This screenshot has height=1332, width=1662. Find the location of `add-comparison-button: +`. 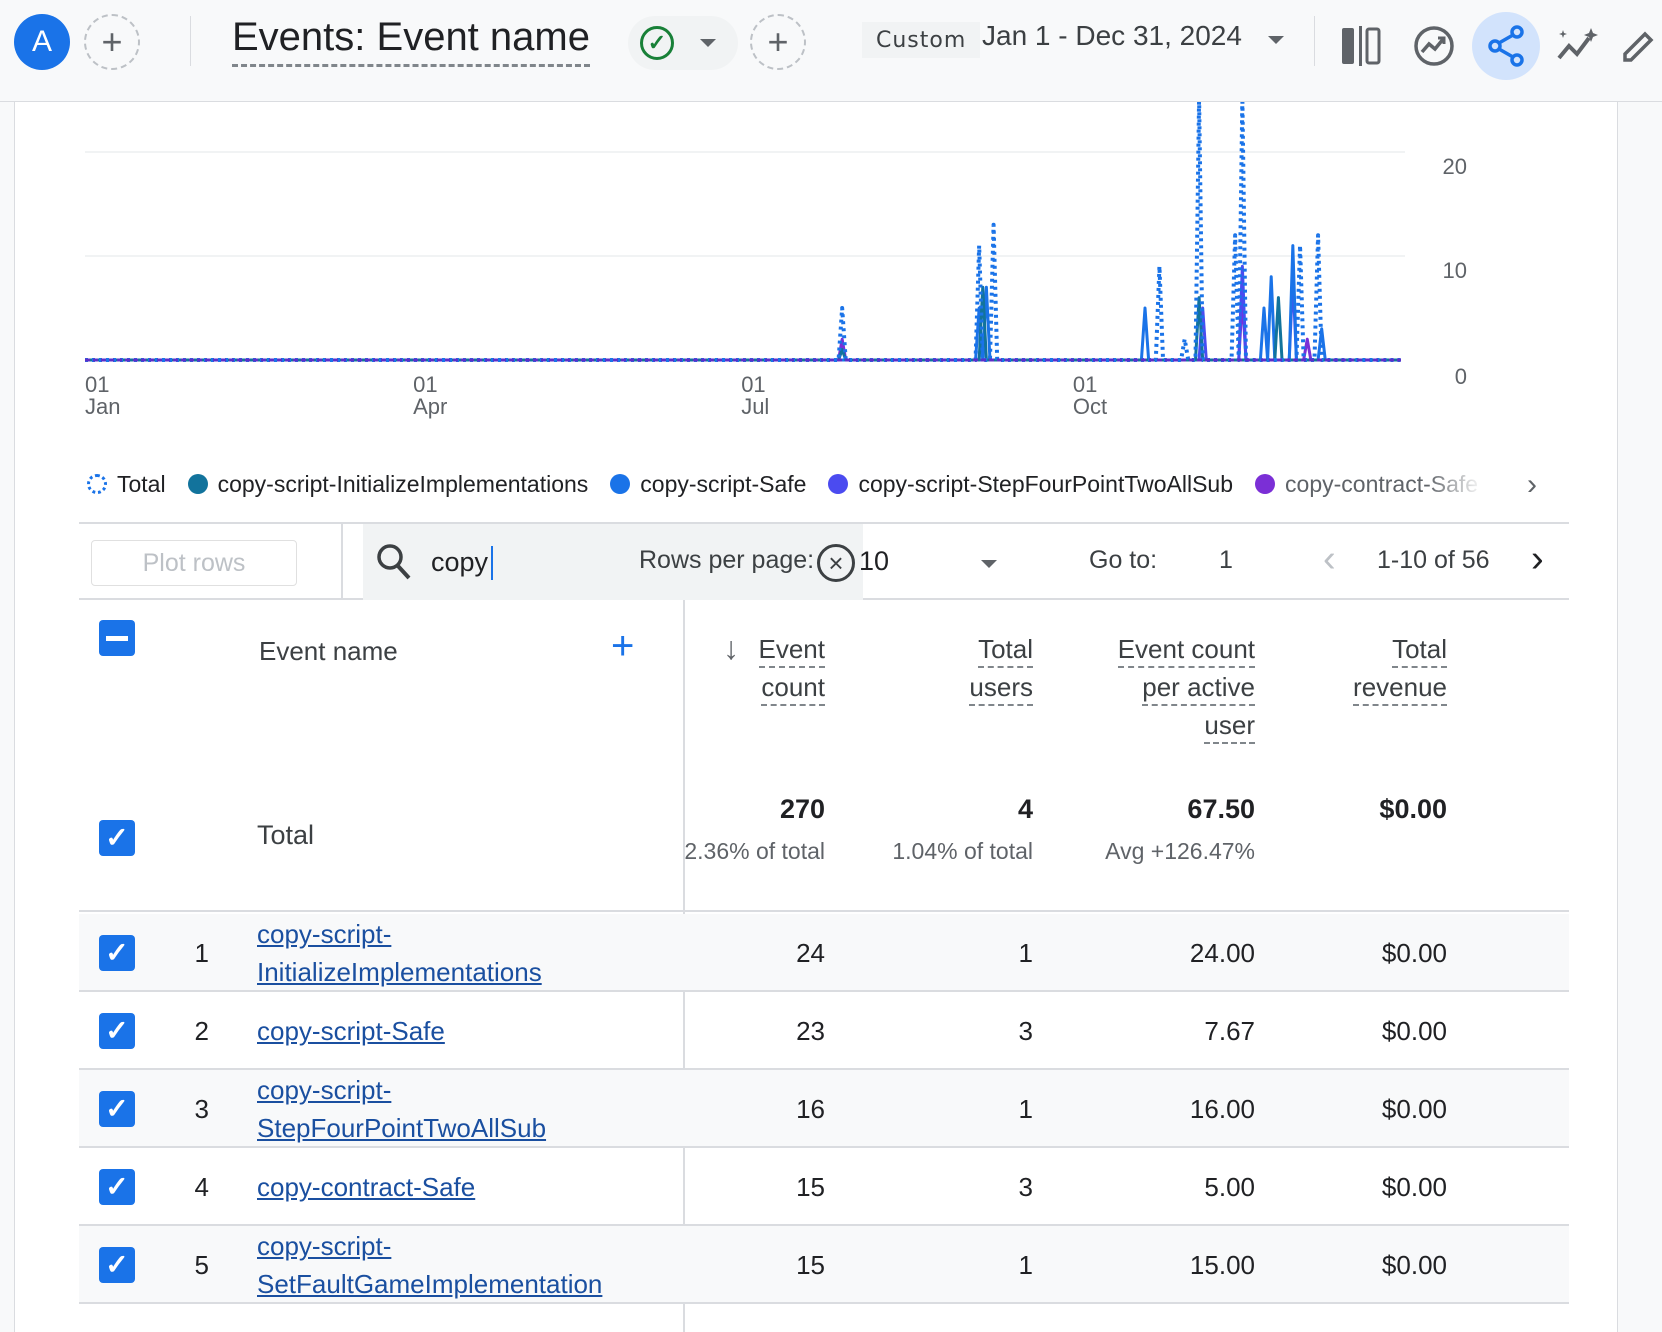

add-comparison-button: + is located at coordinates (112, 42).